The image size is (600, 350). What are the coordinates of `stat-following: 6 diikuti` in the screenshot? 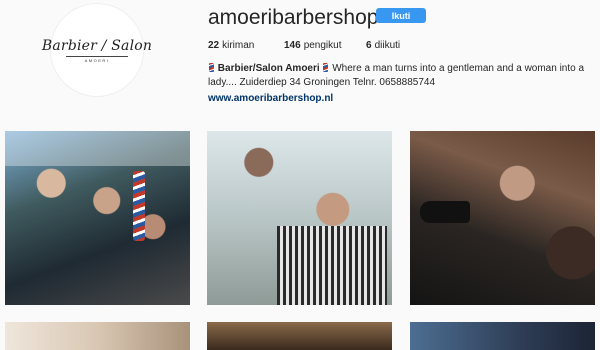 It's located at (383, 45).